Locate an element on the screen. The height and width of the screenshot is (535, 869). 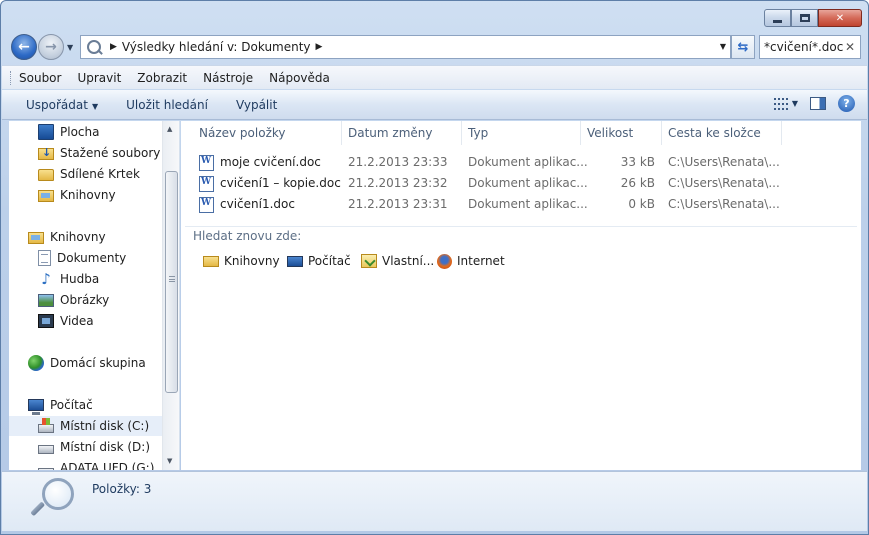
nav-item-stazene-soubory: Stažené soubory is located at coordinates (99, 153).